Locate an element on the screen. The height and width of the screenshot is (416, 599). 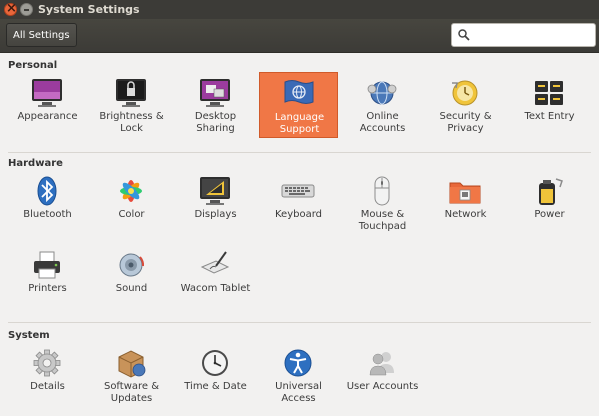
settings-item-label: User Accounts is located at coordinates (382, 386).